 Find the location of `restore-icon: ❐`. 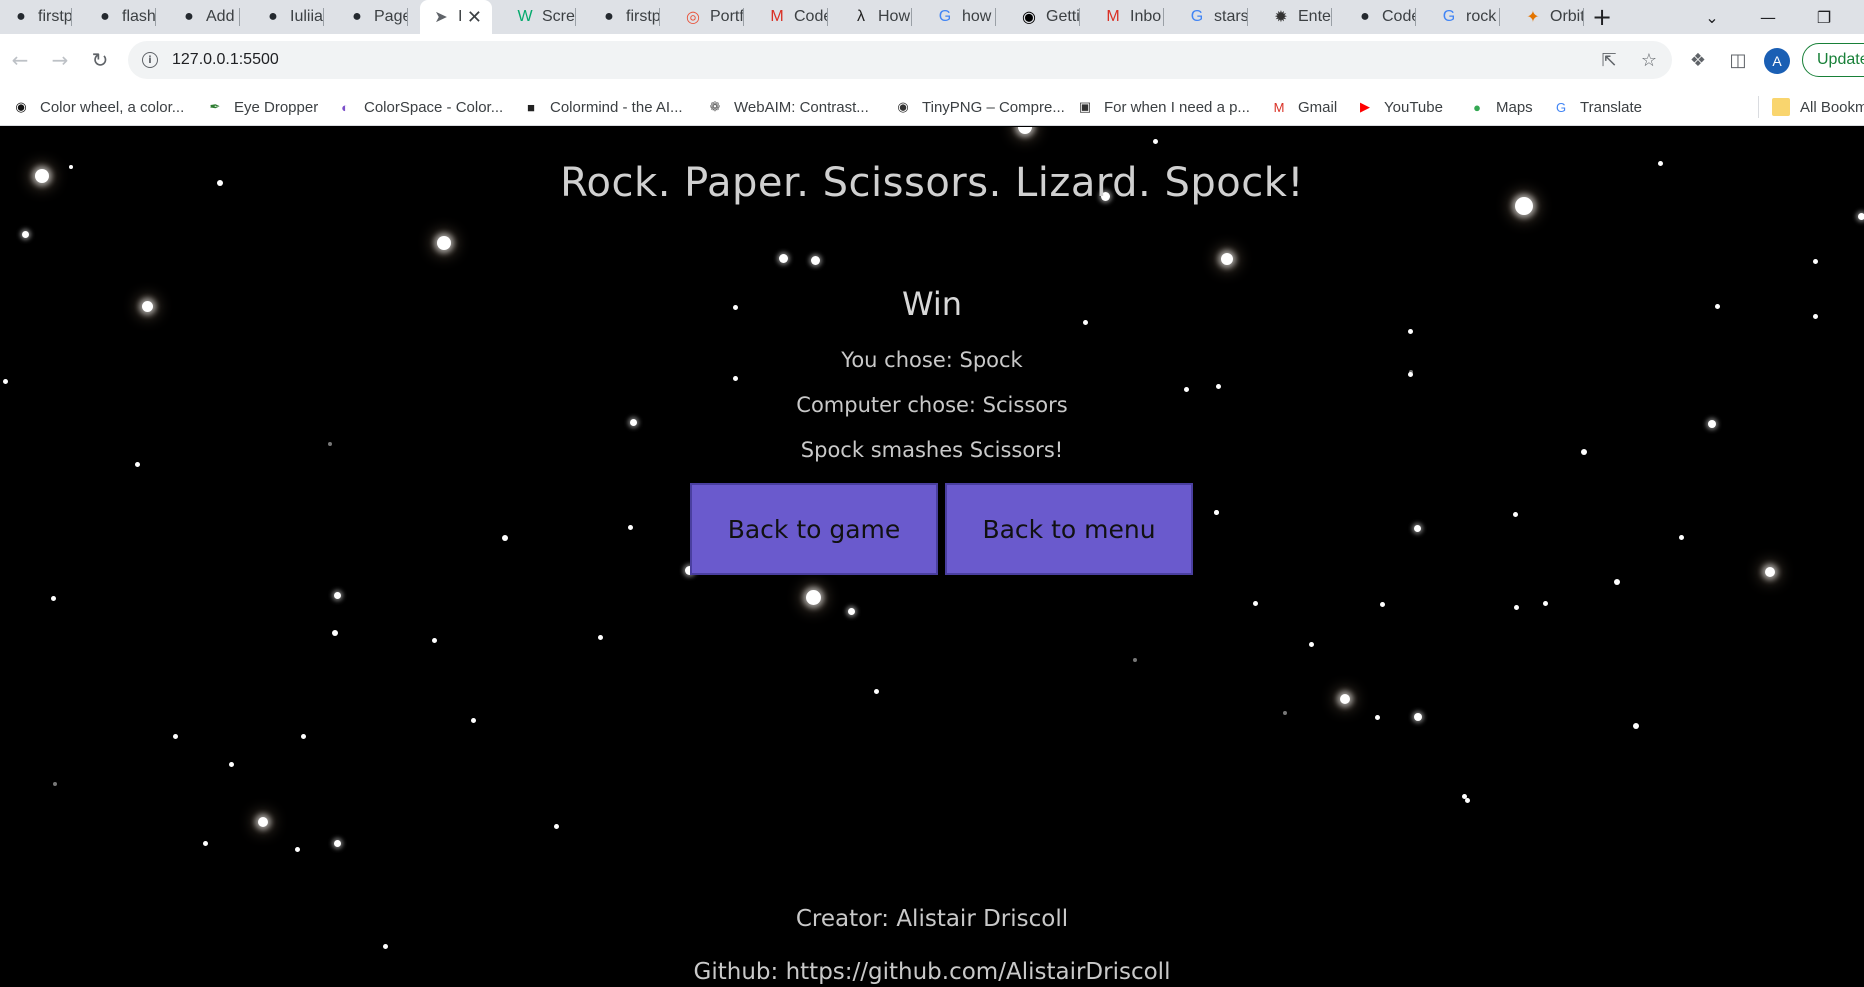

restore-icon: ❐ is located at coordinates (1824, 17).